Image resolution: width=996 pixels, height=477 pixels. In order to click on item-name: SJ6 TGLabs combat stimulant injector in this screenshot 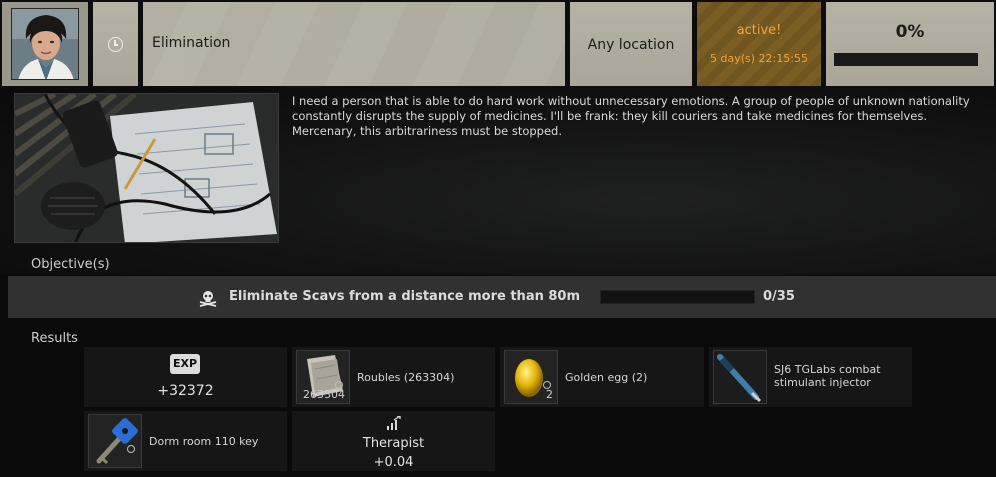, I will do `click(827, 376)`.